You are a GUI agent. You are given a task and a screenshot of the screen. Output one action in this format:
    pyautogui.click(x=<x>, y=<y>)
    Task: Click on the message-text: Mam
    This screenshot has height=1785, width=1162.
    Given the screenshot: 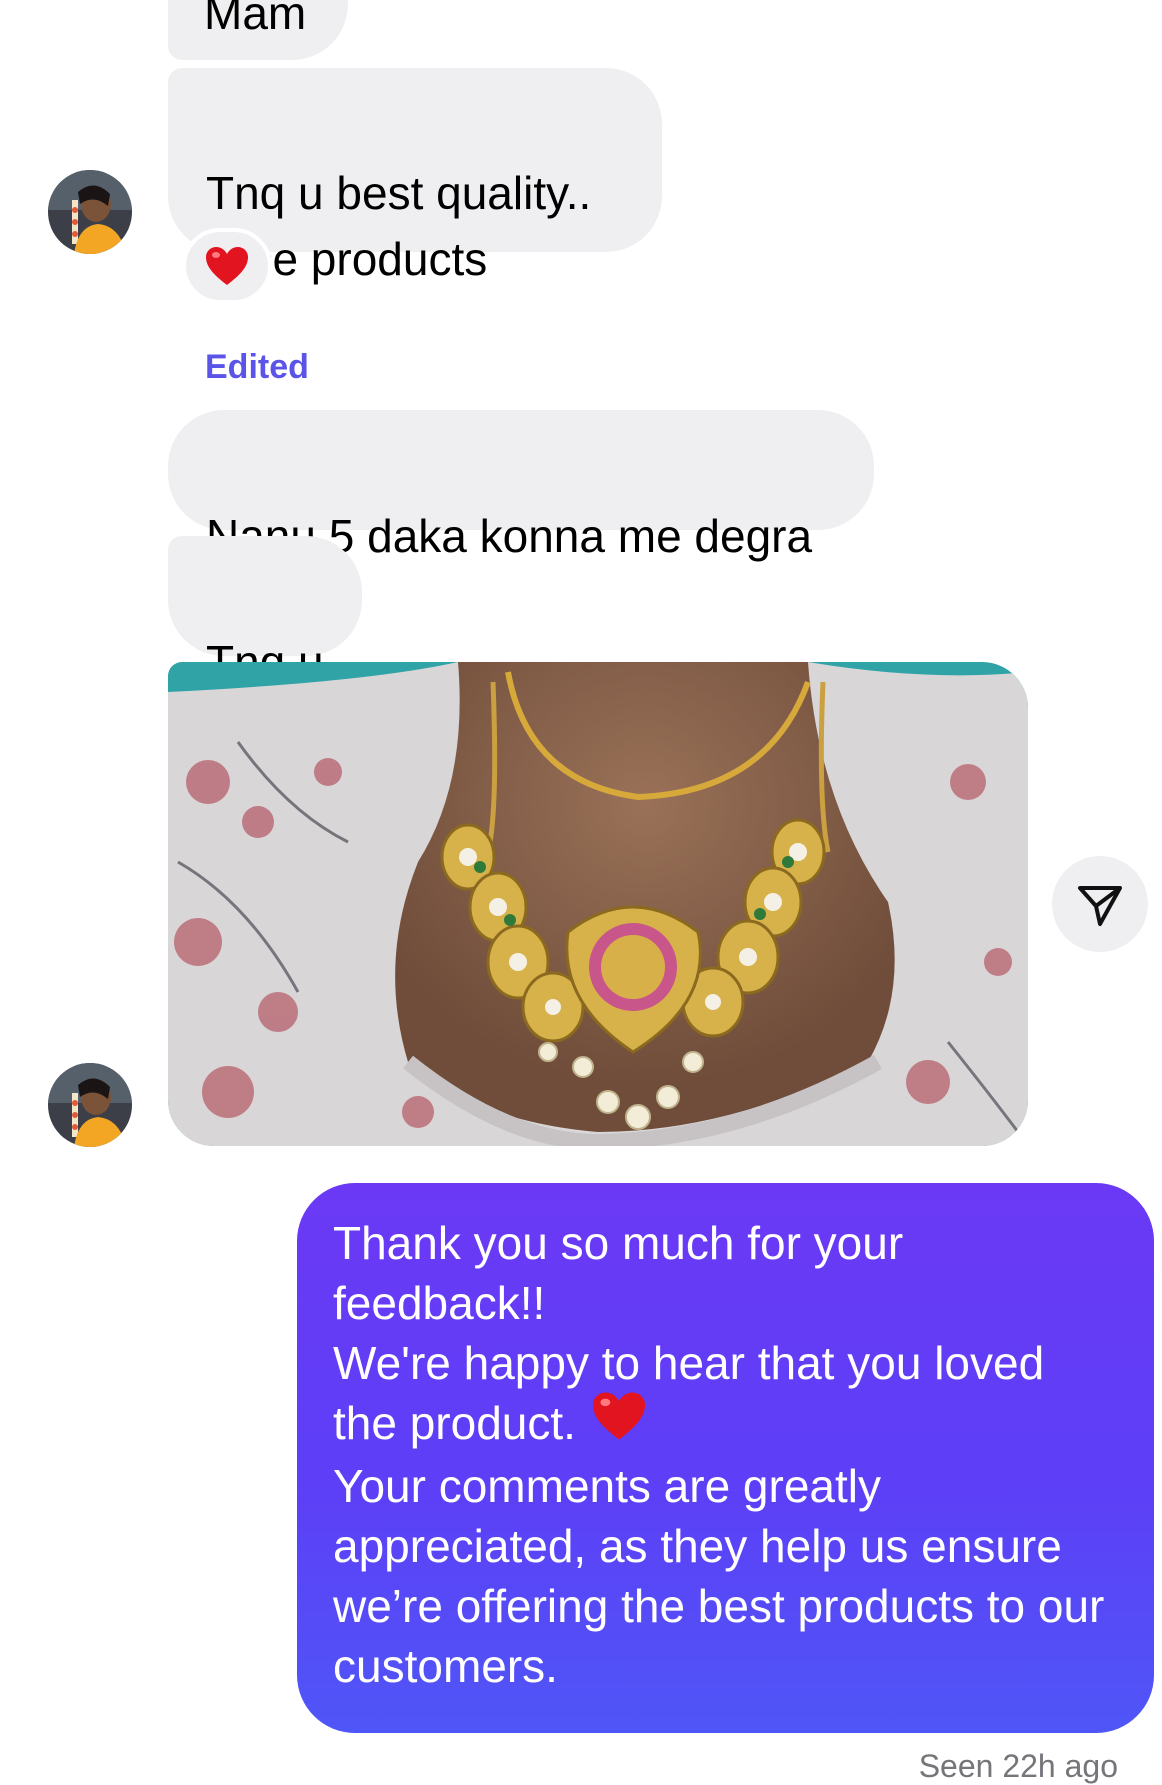 What is the action you would take?
    pyautogui.click(x=255, y=19)
    